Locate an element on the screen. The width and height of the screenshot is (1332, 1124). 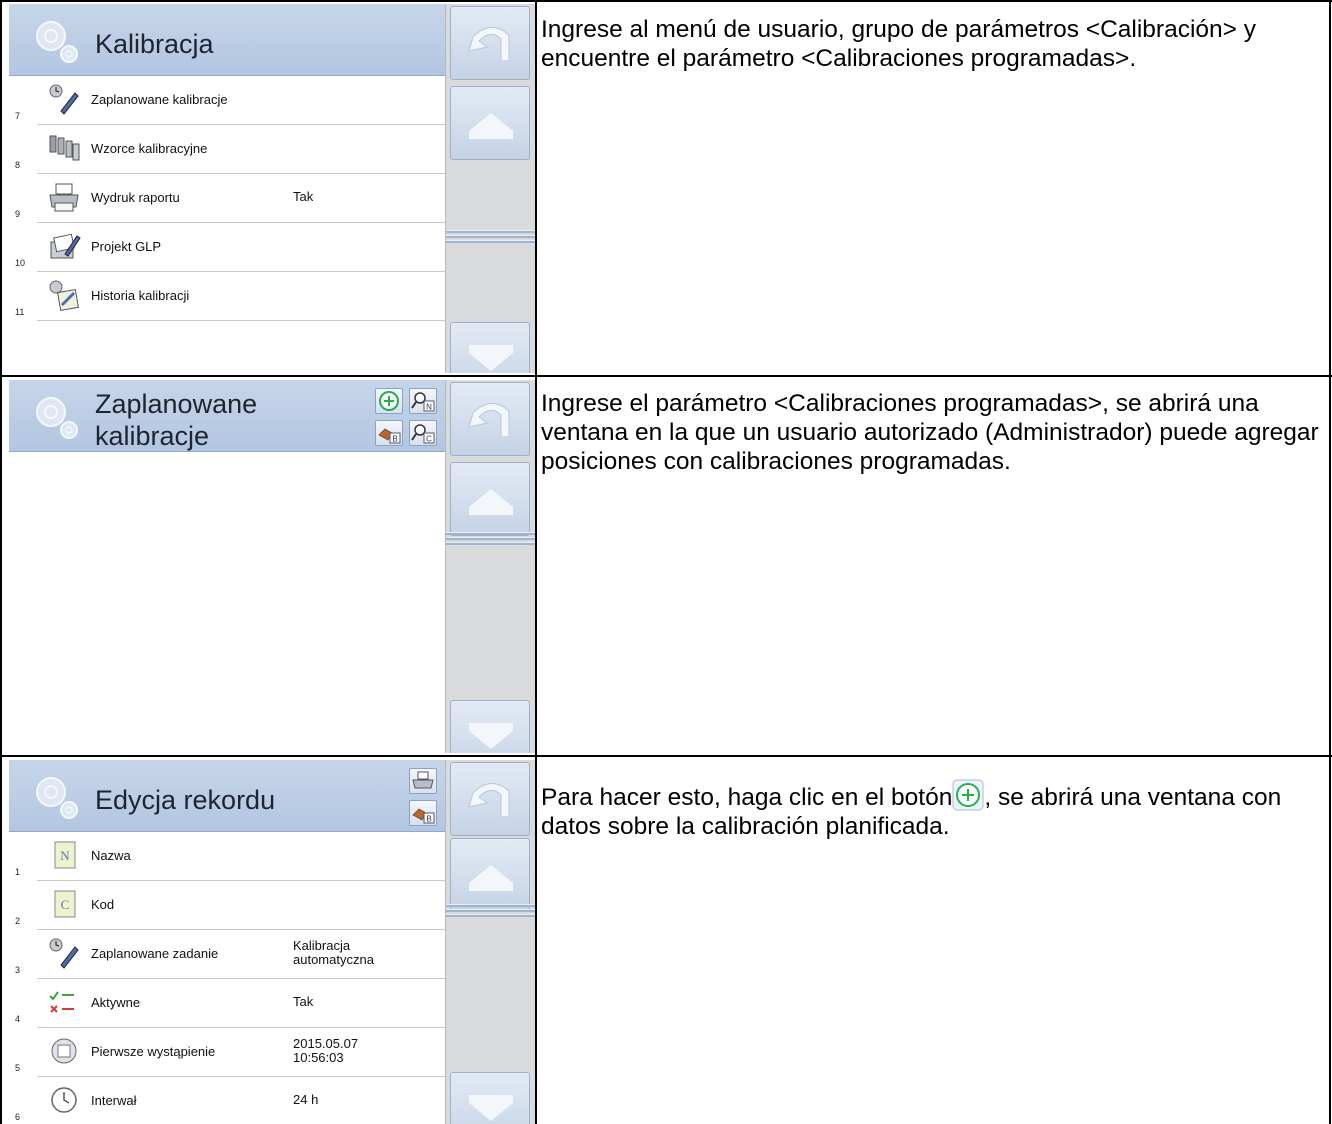
search-by-code-icon: C is located at coordinates (423, 434).